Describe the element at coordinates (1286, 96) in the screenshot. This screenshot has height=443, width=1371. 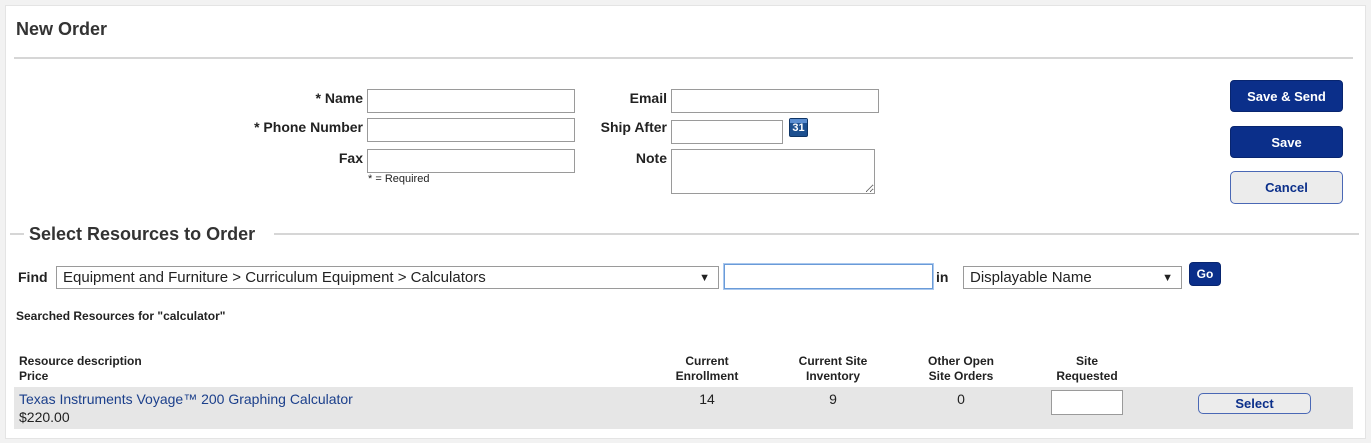
I see `save-send-button: Save & Send` at that location.